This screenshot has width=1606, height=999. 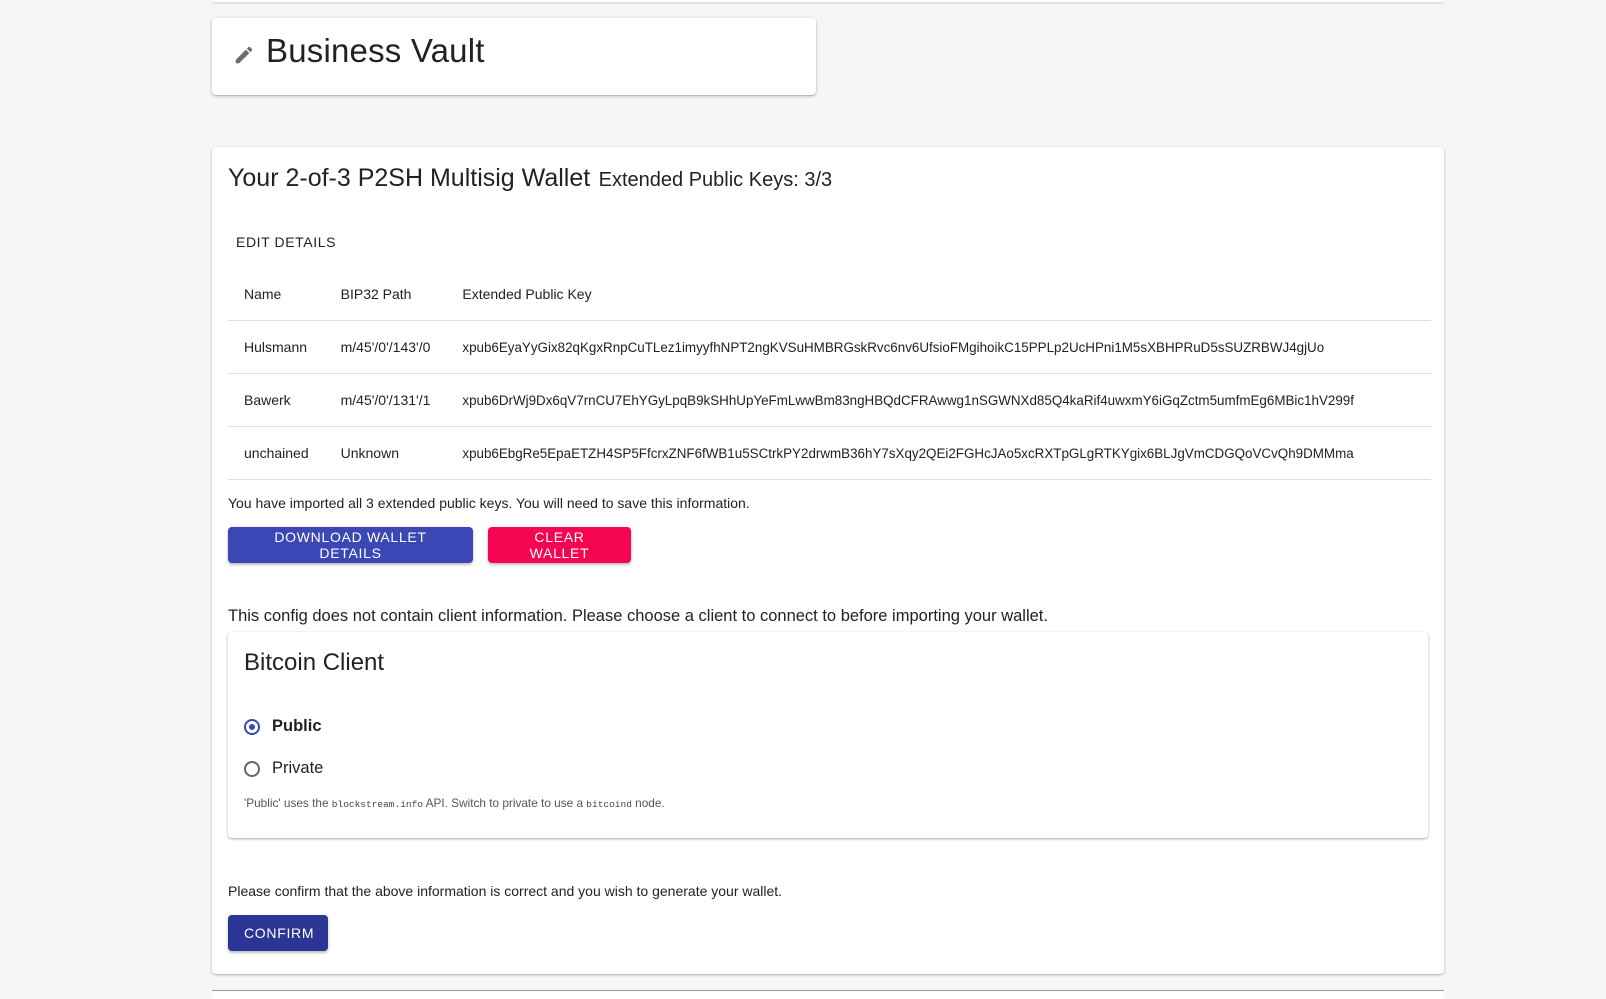 What do you see at coordinates (505, 803) in the screenshot?
I see `help-text-part: API. Switch to private to use a` at bounding box center [505, 803].